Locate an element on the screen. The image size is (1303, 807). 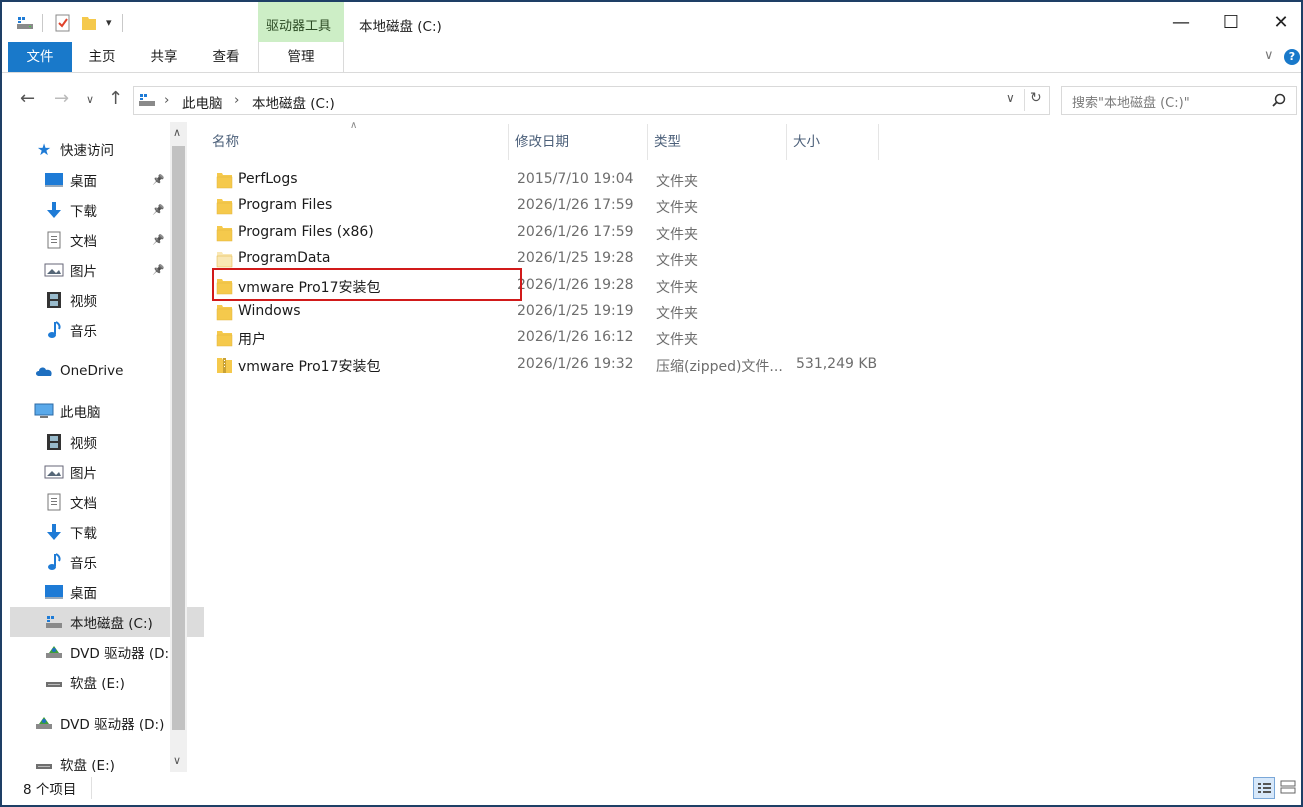
file-row: Program Files (x86) 2026/1/26 17:59 文件夹 is located at coordinates (548, 233).